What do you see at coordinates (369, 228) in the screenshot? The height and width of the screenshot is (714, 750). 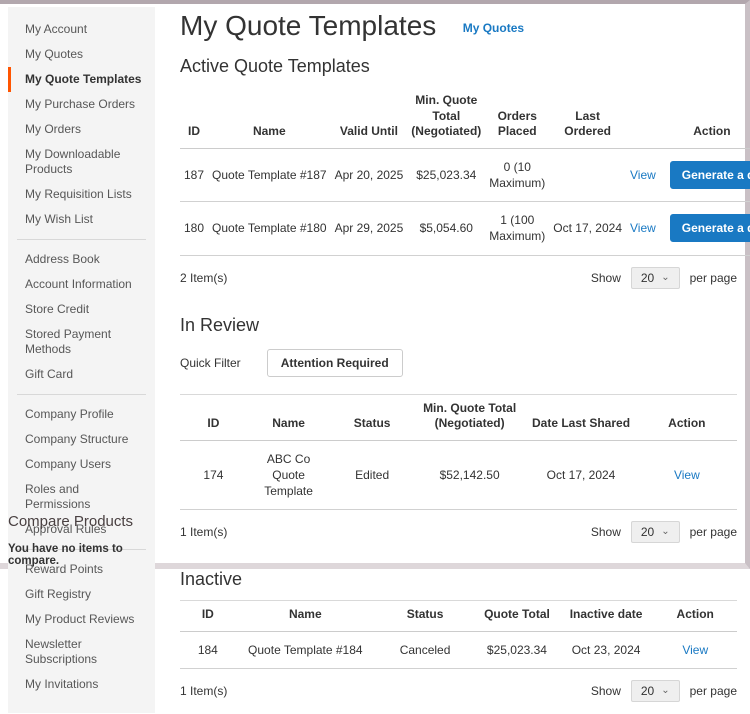 I see `cell-valid-until: Apr 29, 2025` at bounding box center [369, 228].